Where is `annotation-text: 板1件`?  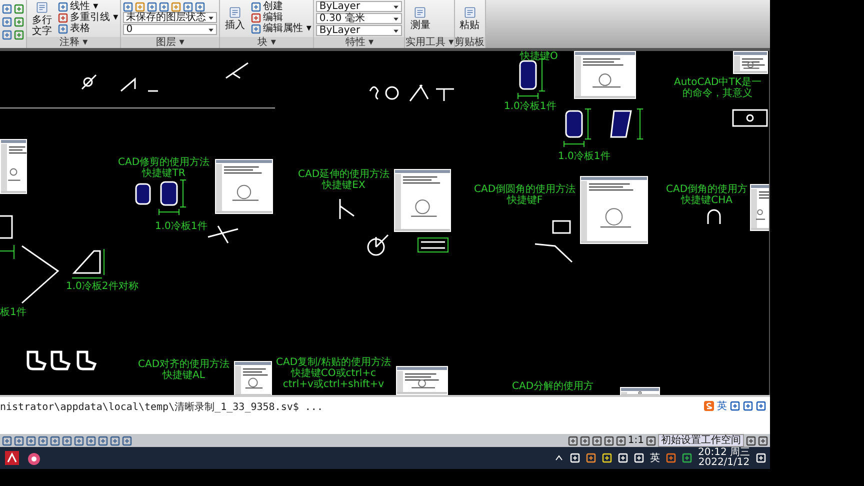 annotation-text: 板1件 is located at coordinates (13, 312).